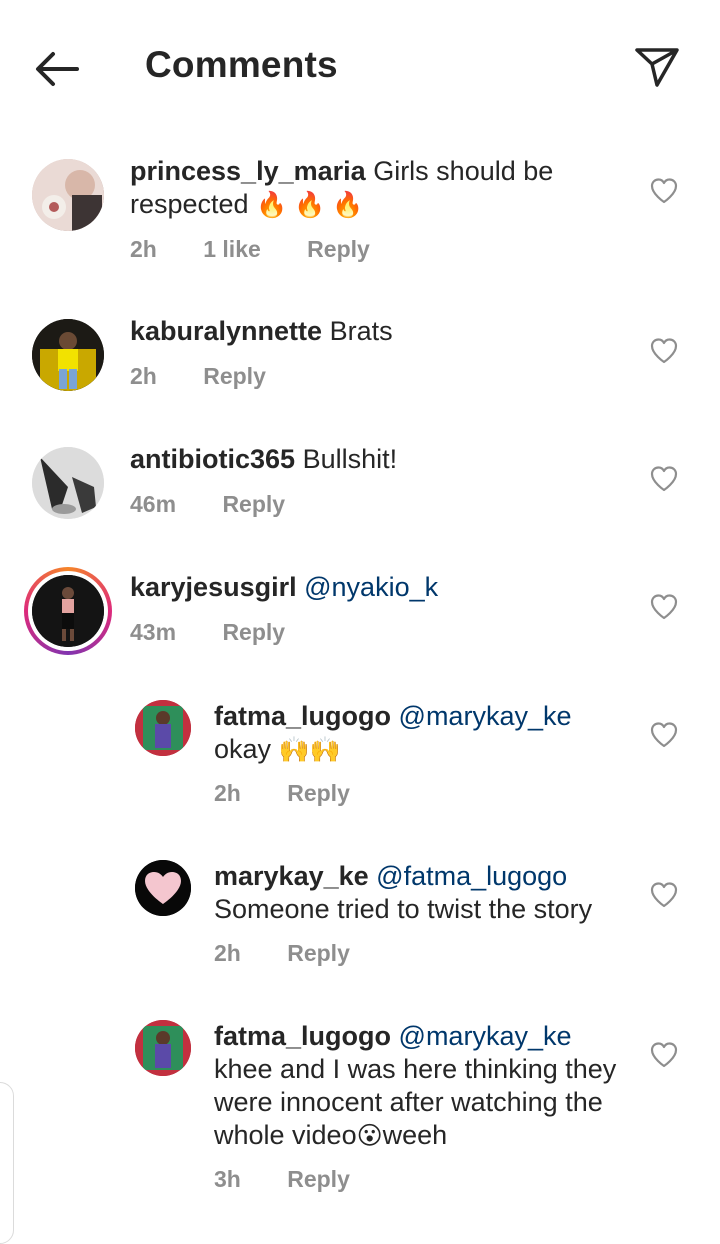 This screenshot has width=720, height=1244. Describe the element at coordinates (248, 171) in the screenshot. I see `comment-username: princess_ly_maria` at that location.